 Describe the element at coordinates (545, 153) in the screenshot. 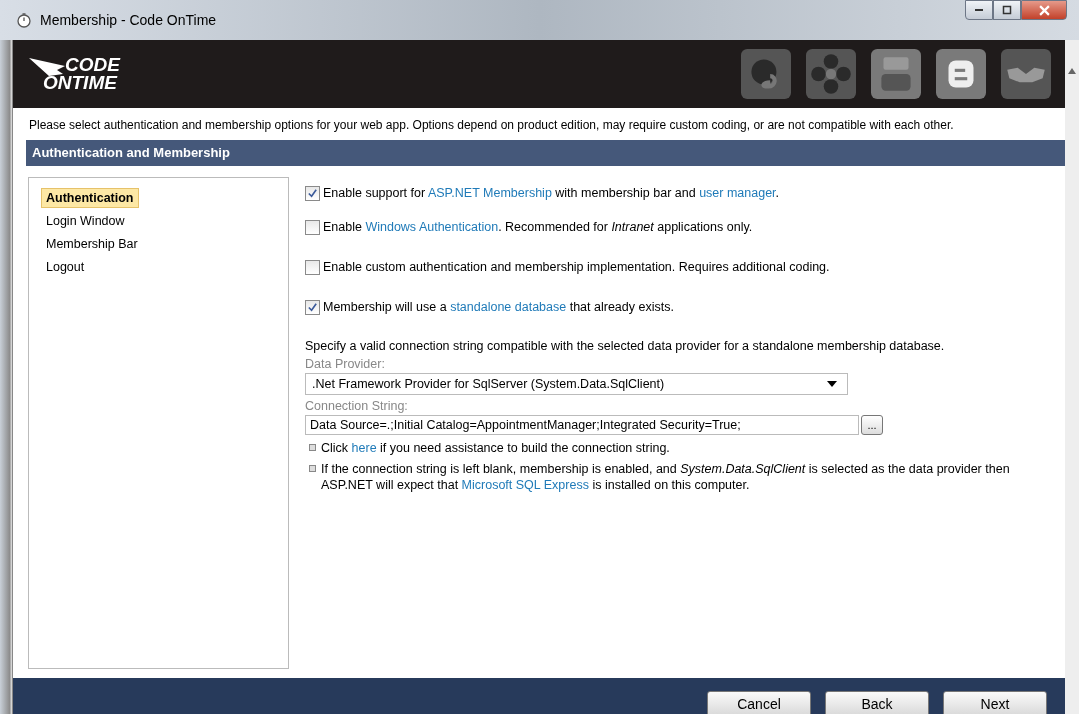

I see `section-header: Authentication and Membership` at that location.